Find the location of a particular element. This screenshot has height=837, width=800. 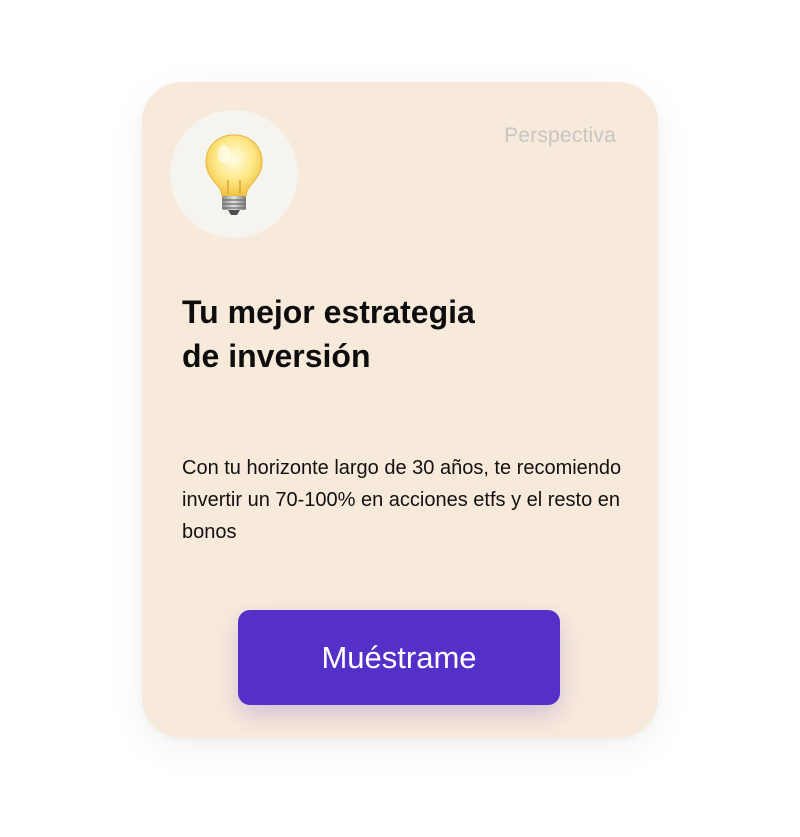

card-title: Tu mejor estrategia de inversión is located at coordinates (328, 334).